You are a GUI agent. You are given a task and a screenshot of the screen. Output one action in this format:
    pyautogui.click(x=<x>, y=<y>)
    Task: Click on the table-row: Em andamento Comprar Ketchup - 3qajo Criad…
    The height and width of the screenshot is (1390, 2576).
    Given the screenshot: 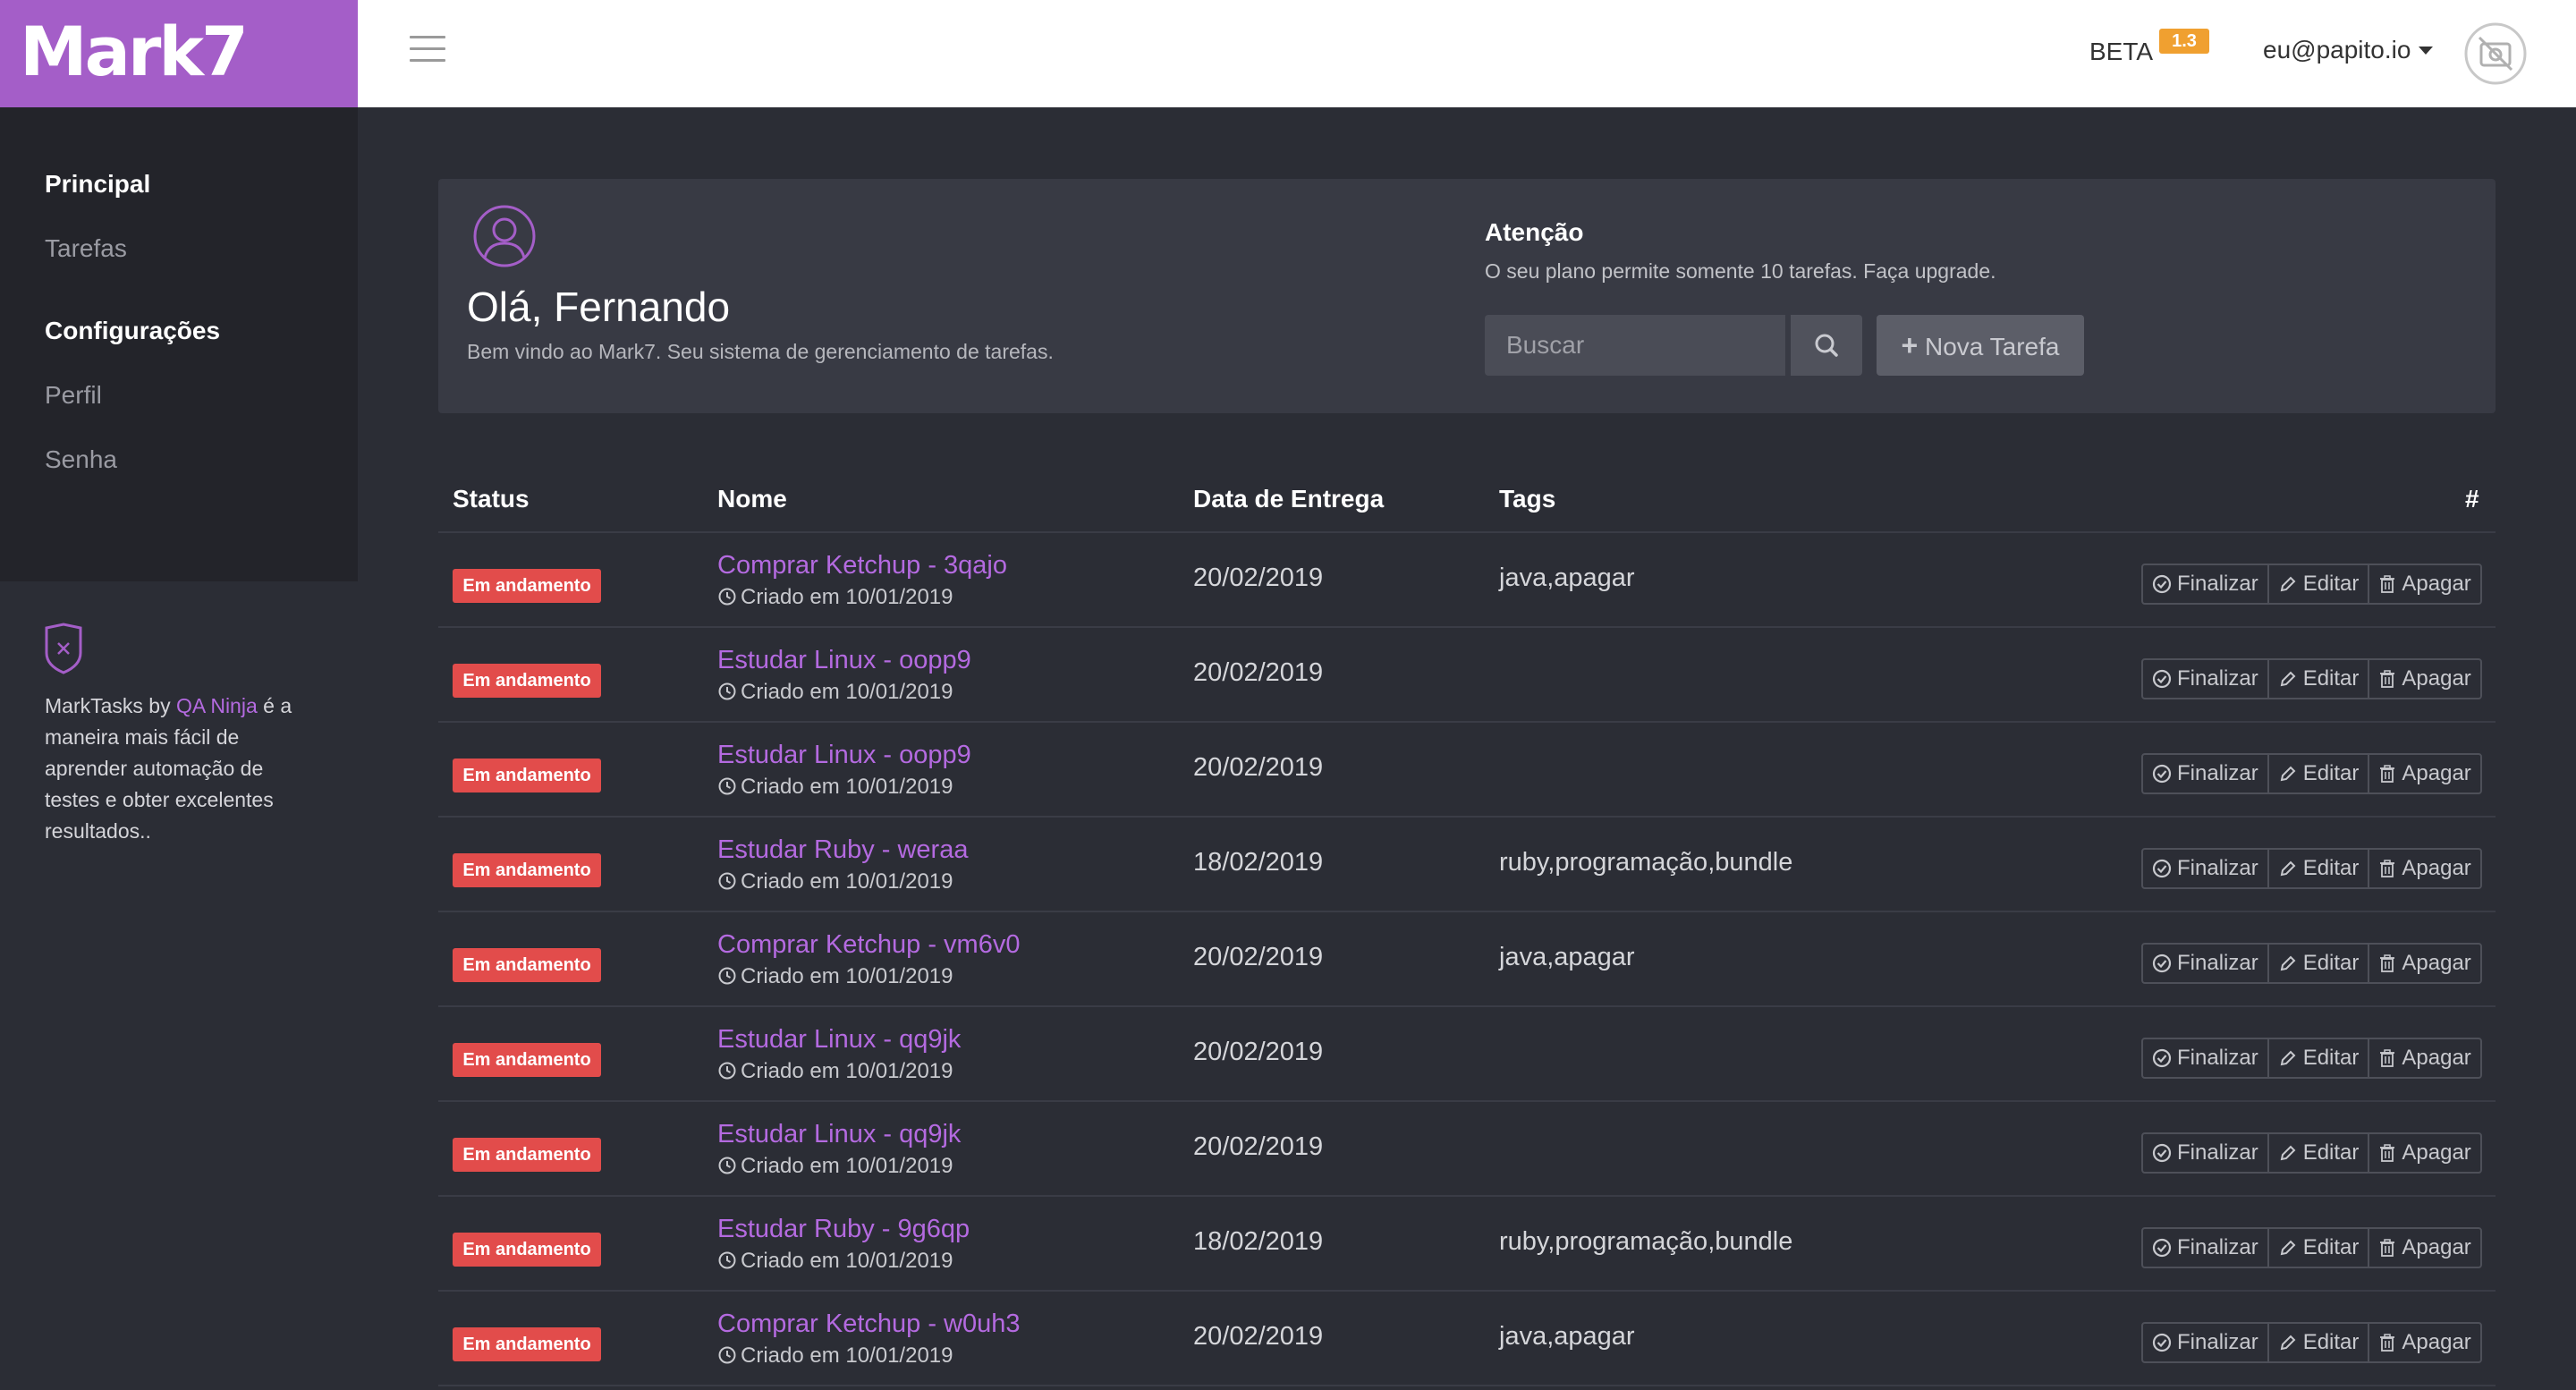 What is the action you would take?
    pyautogui.click(x=1467, y=580)
    